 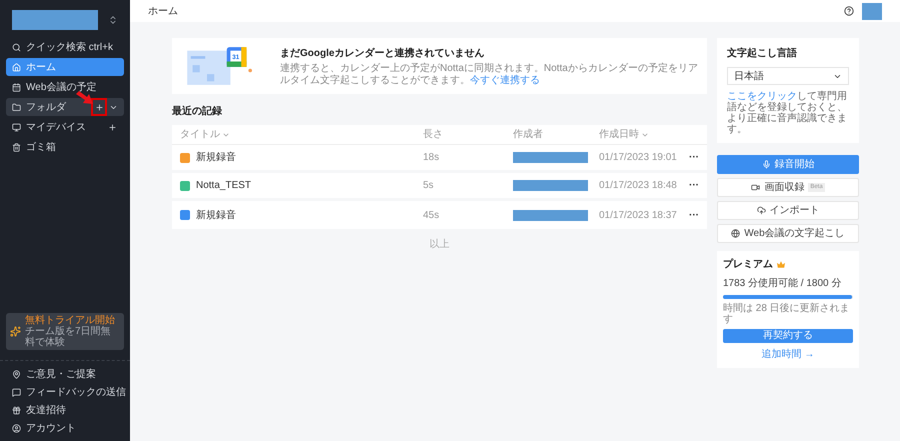 I want to click on footer-label: アカウント, so click(x=51, y=429).